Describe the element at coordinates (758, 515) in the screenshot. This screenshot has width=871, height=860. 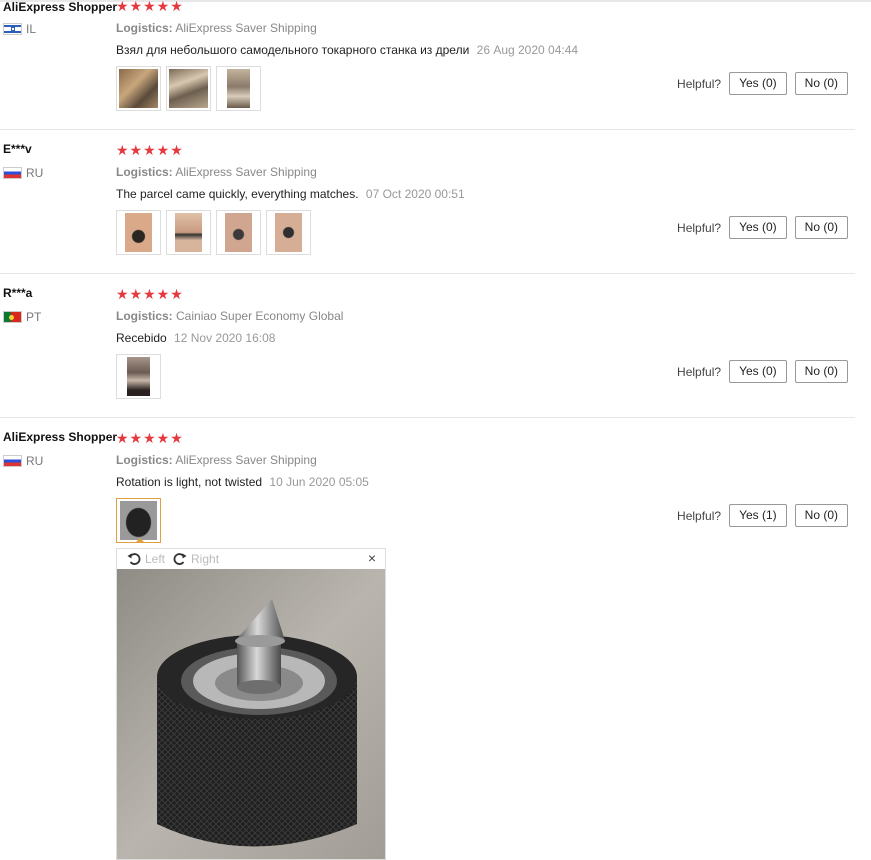
I see `helpful-yes-button: Yes (1)` at that location.